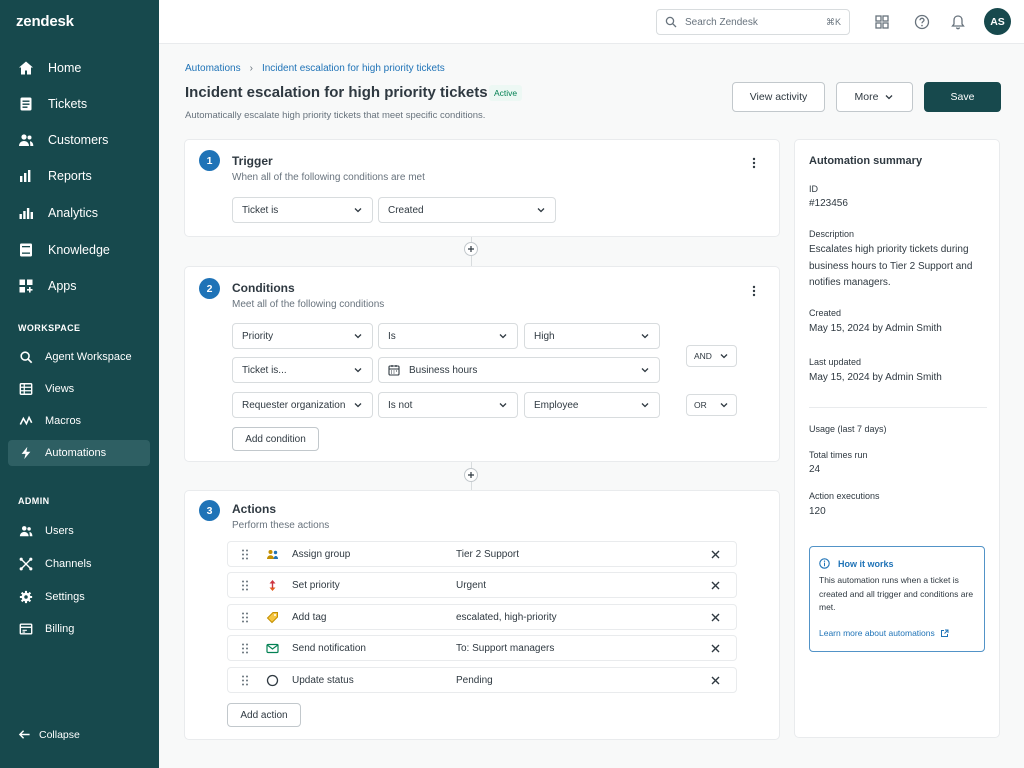 This screenshot has height=768, width=1024. Describe the element at coordinates (467, 210) in the screenshot. I see `trigger-value-select: Created` at that location.